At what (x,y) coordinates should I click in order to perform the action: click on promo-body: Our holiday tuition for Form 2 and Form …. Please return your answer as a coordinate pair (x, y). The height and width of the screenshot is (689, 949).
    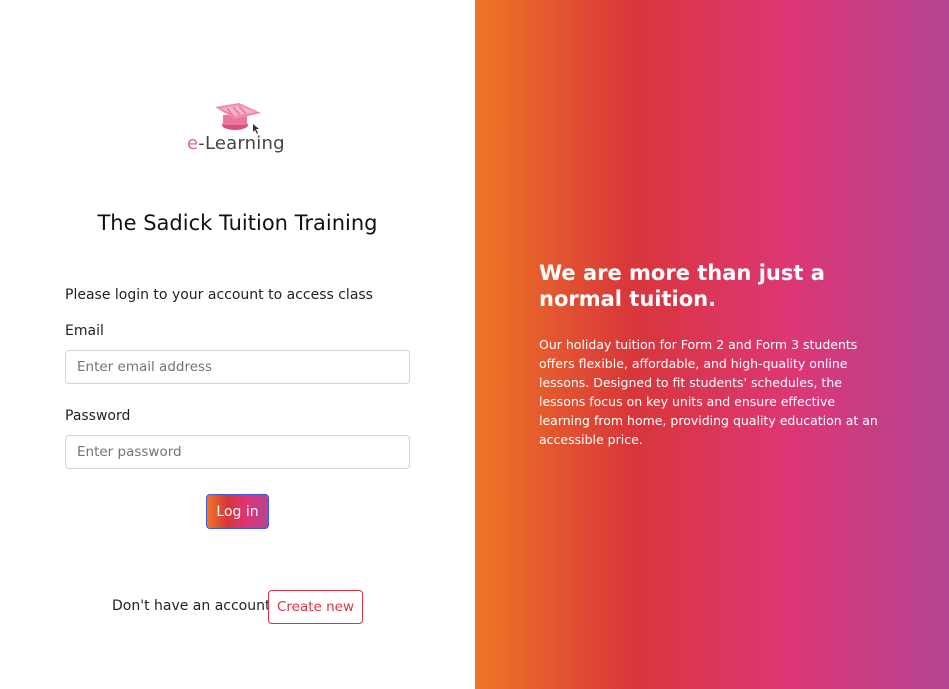
    Looking at the image, I should click on (708, 392).